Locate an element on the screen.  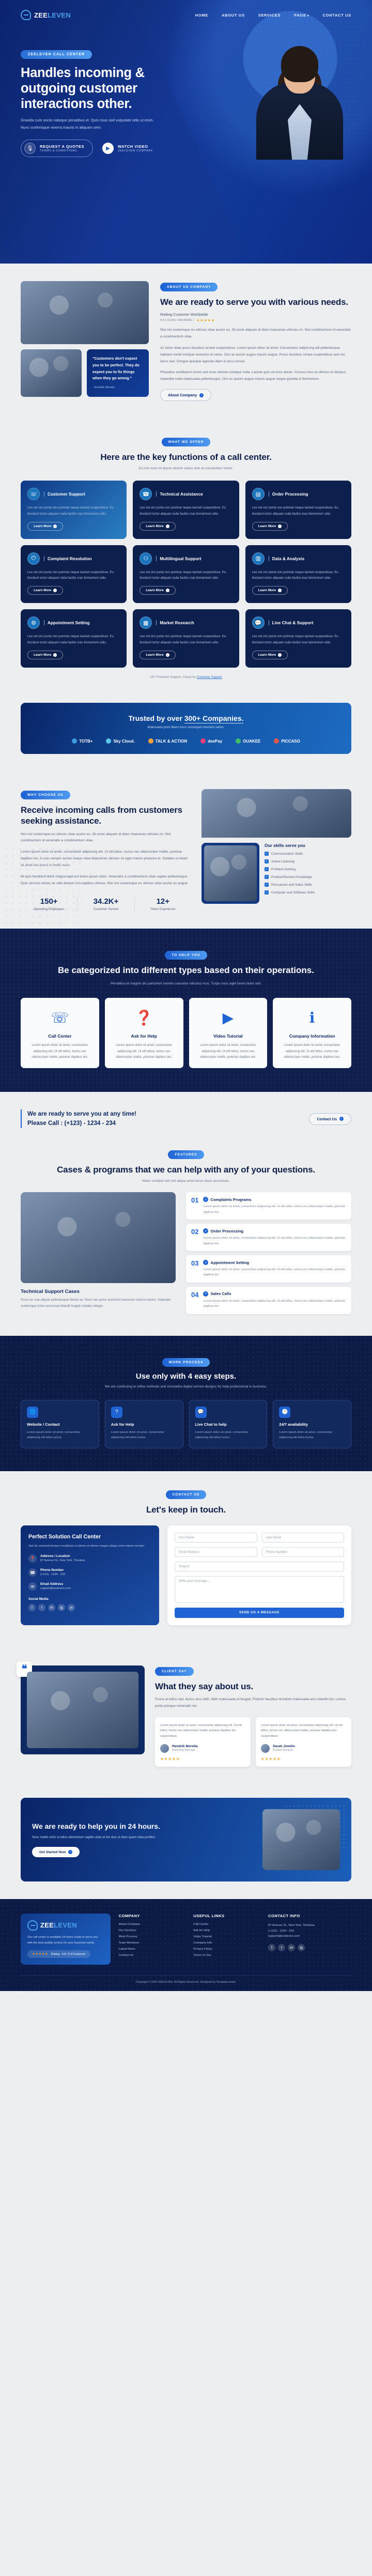
footer-link: Latest News is located at coordinates (152, 1950).